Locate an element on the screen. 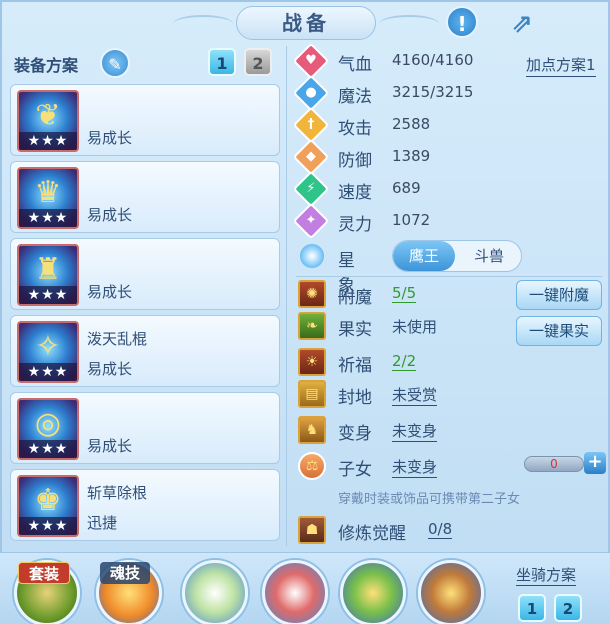 The image size is (610, 624). equip-slot-6: ♚ ★★★ 斩草除根 迅捷 is located at coordinates (145, 505).